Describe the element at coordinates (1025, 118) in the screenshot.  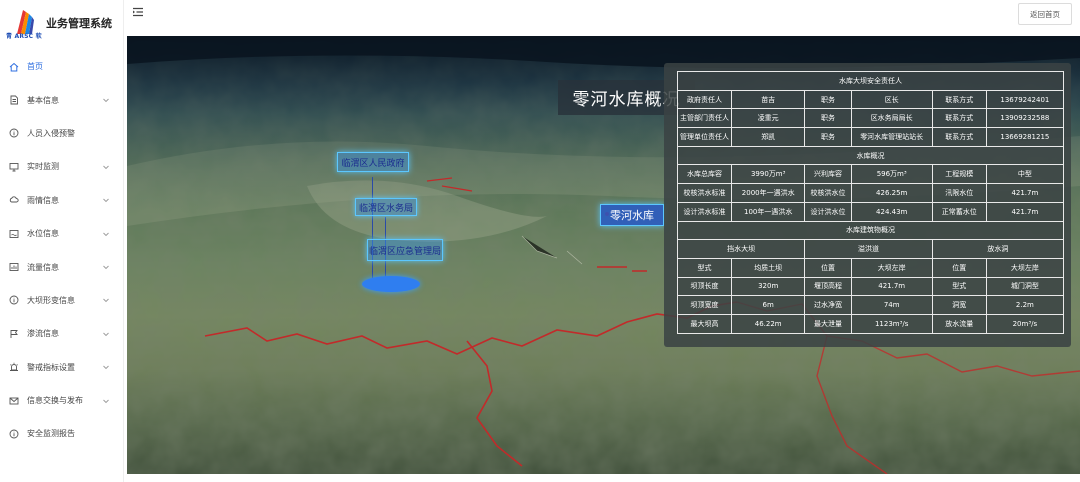
I see `table-cell: 13909232588` at that location.